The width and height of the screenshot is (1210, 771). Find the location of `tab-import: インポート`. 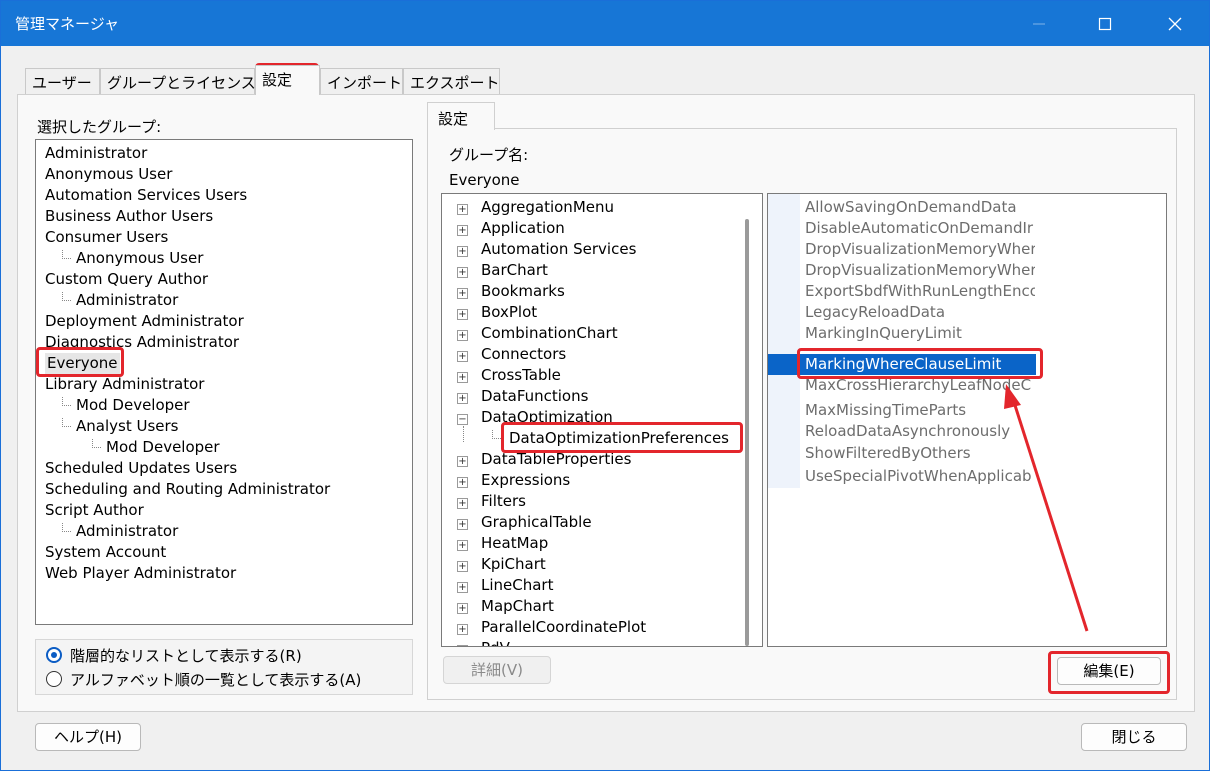

tab-import: インポート is located at coordinates (361, 81).